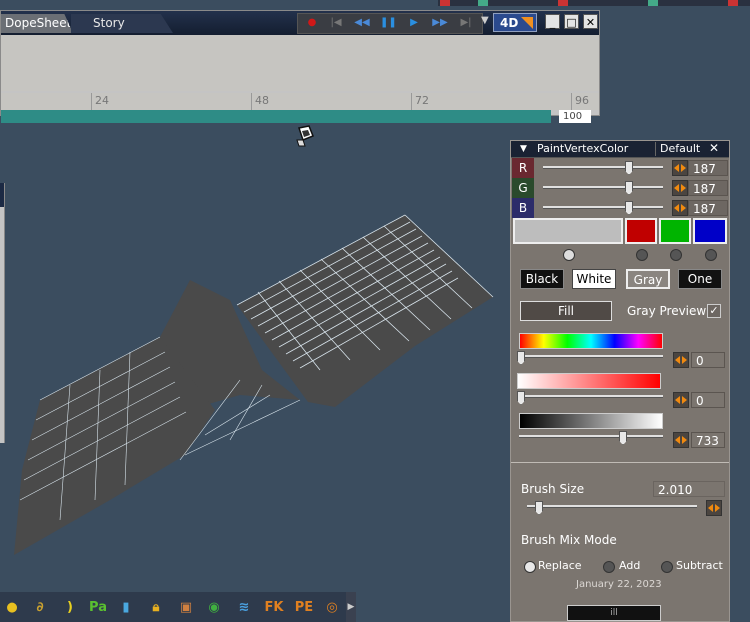 The width and height of the screenshot is (750, 622). What do you see at coordinates (609, 567) in the screenshot?
I see `add-radio` at bounding box center [609, 567].